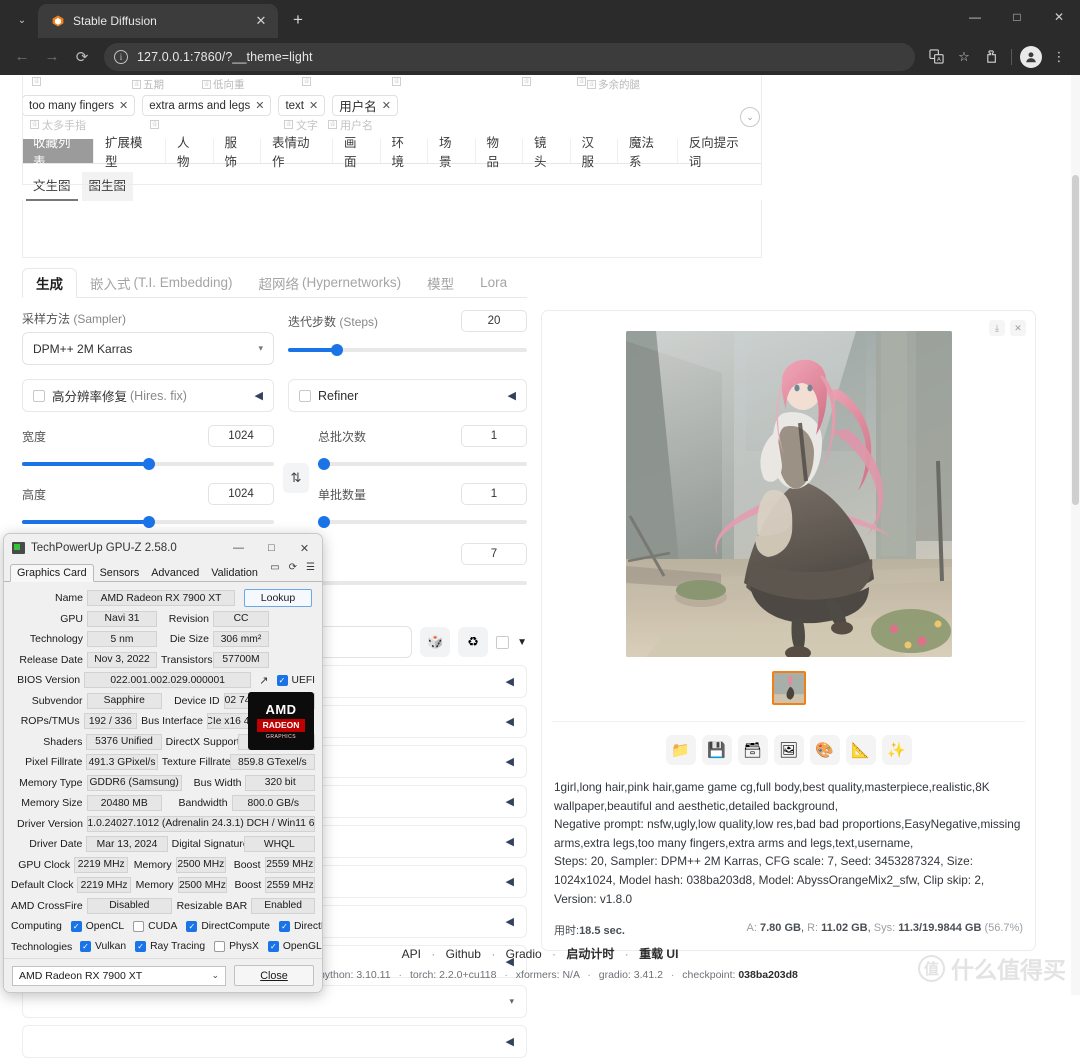 The height and width of the screenshot is (1058, 1080). What do you see at coordinates (494, 494) in the screenshot?
I see `batch-size-input: 1` at bounding box center [494, 494].